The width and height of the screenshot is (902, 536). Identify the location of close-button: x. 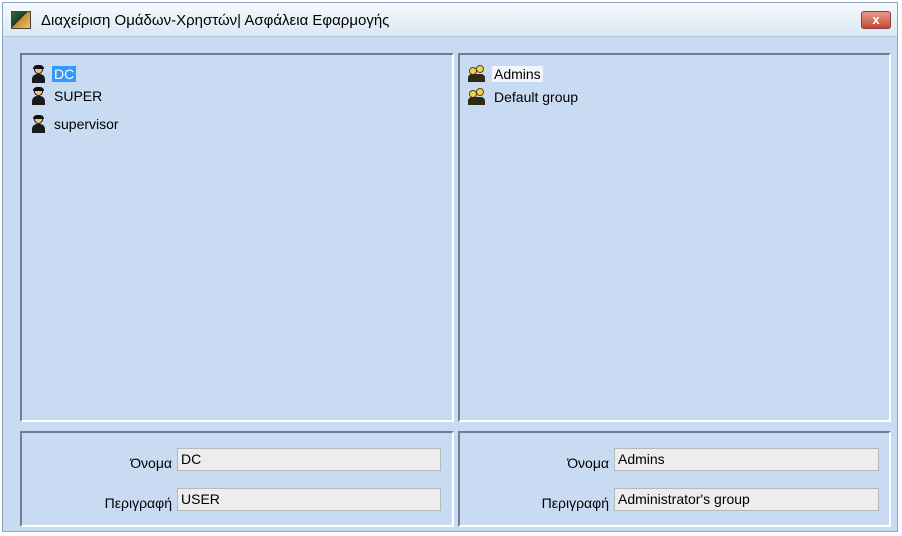
(876, 20).